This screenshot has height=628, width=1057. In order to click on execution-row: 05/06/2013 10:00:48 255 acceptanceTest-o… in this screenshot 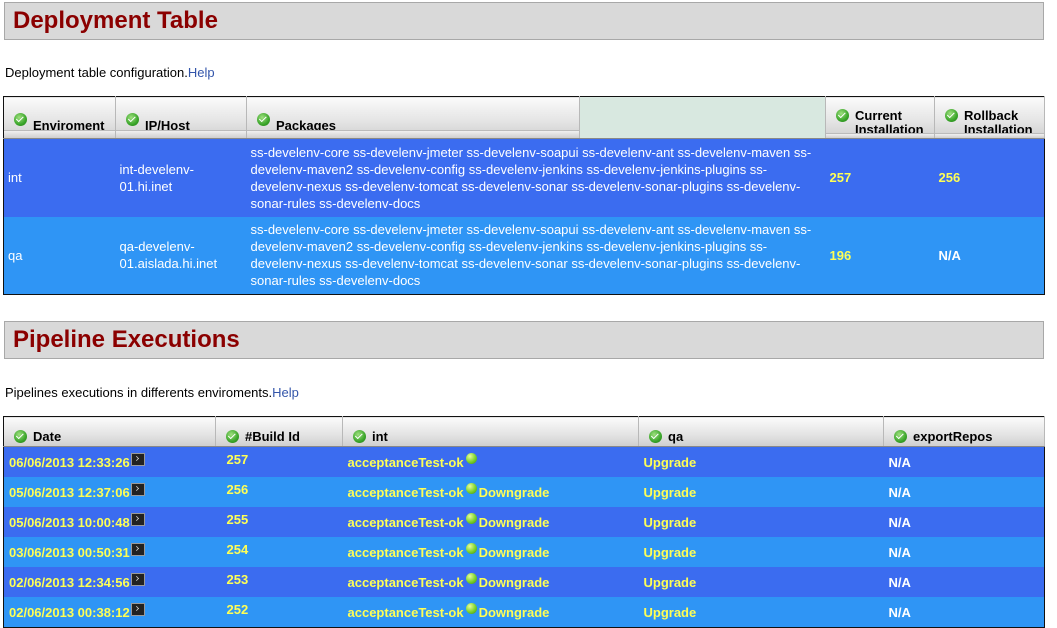, I will do `click(524, 522)`.